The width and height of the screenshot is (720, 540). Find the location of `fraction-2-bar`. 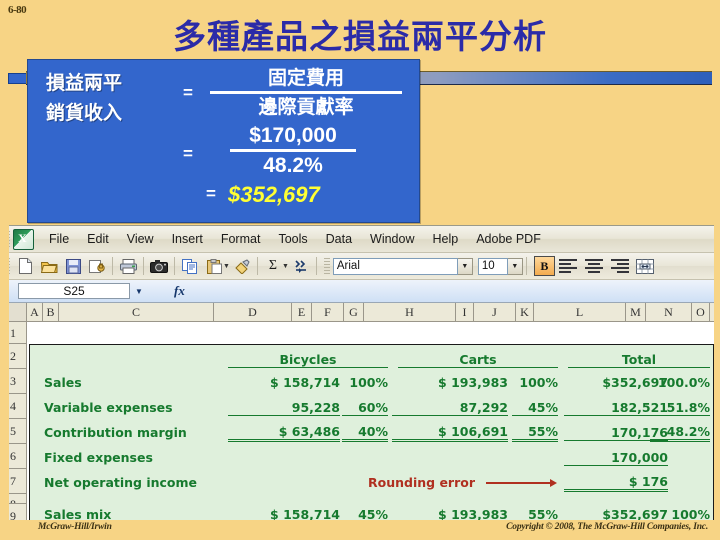

fraction-2-bar is located at coordinates (293, 150).